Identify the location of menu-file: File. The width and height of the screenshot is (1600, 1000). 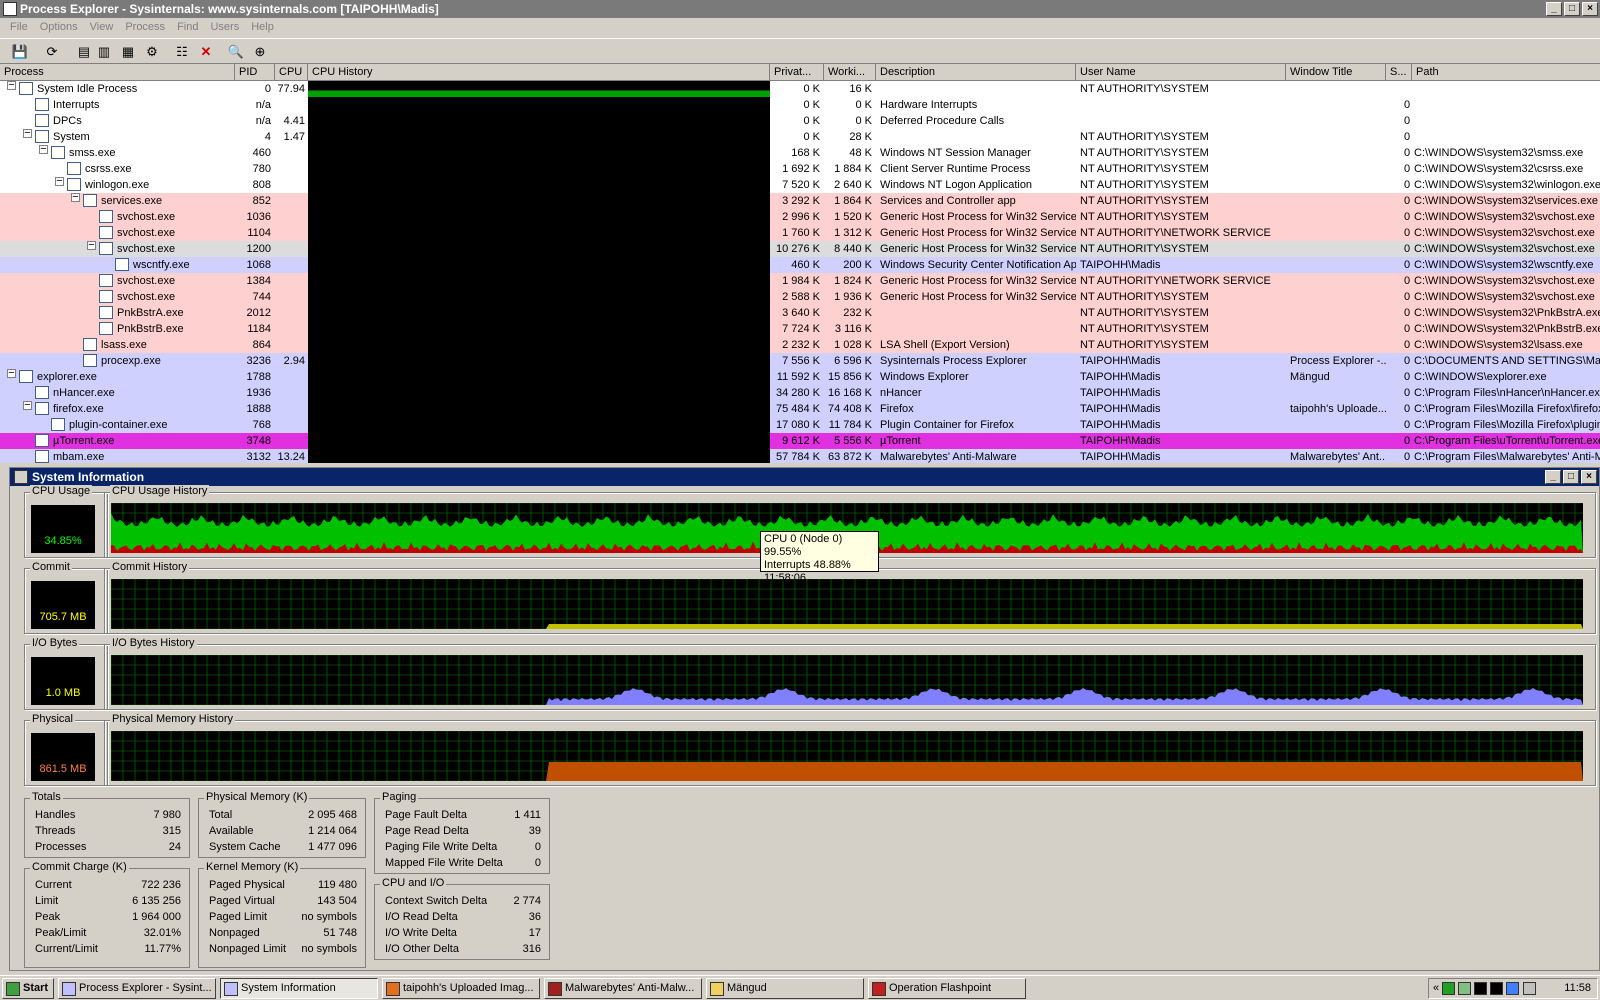
(19, 28).